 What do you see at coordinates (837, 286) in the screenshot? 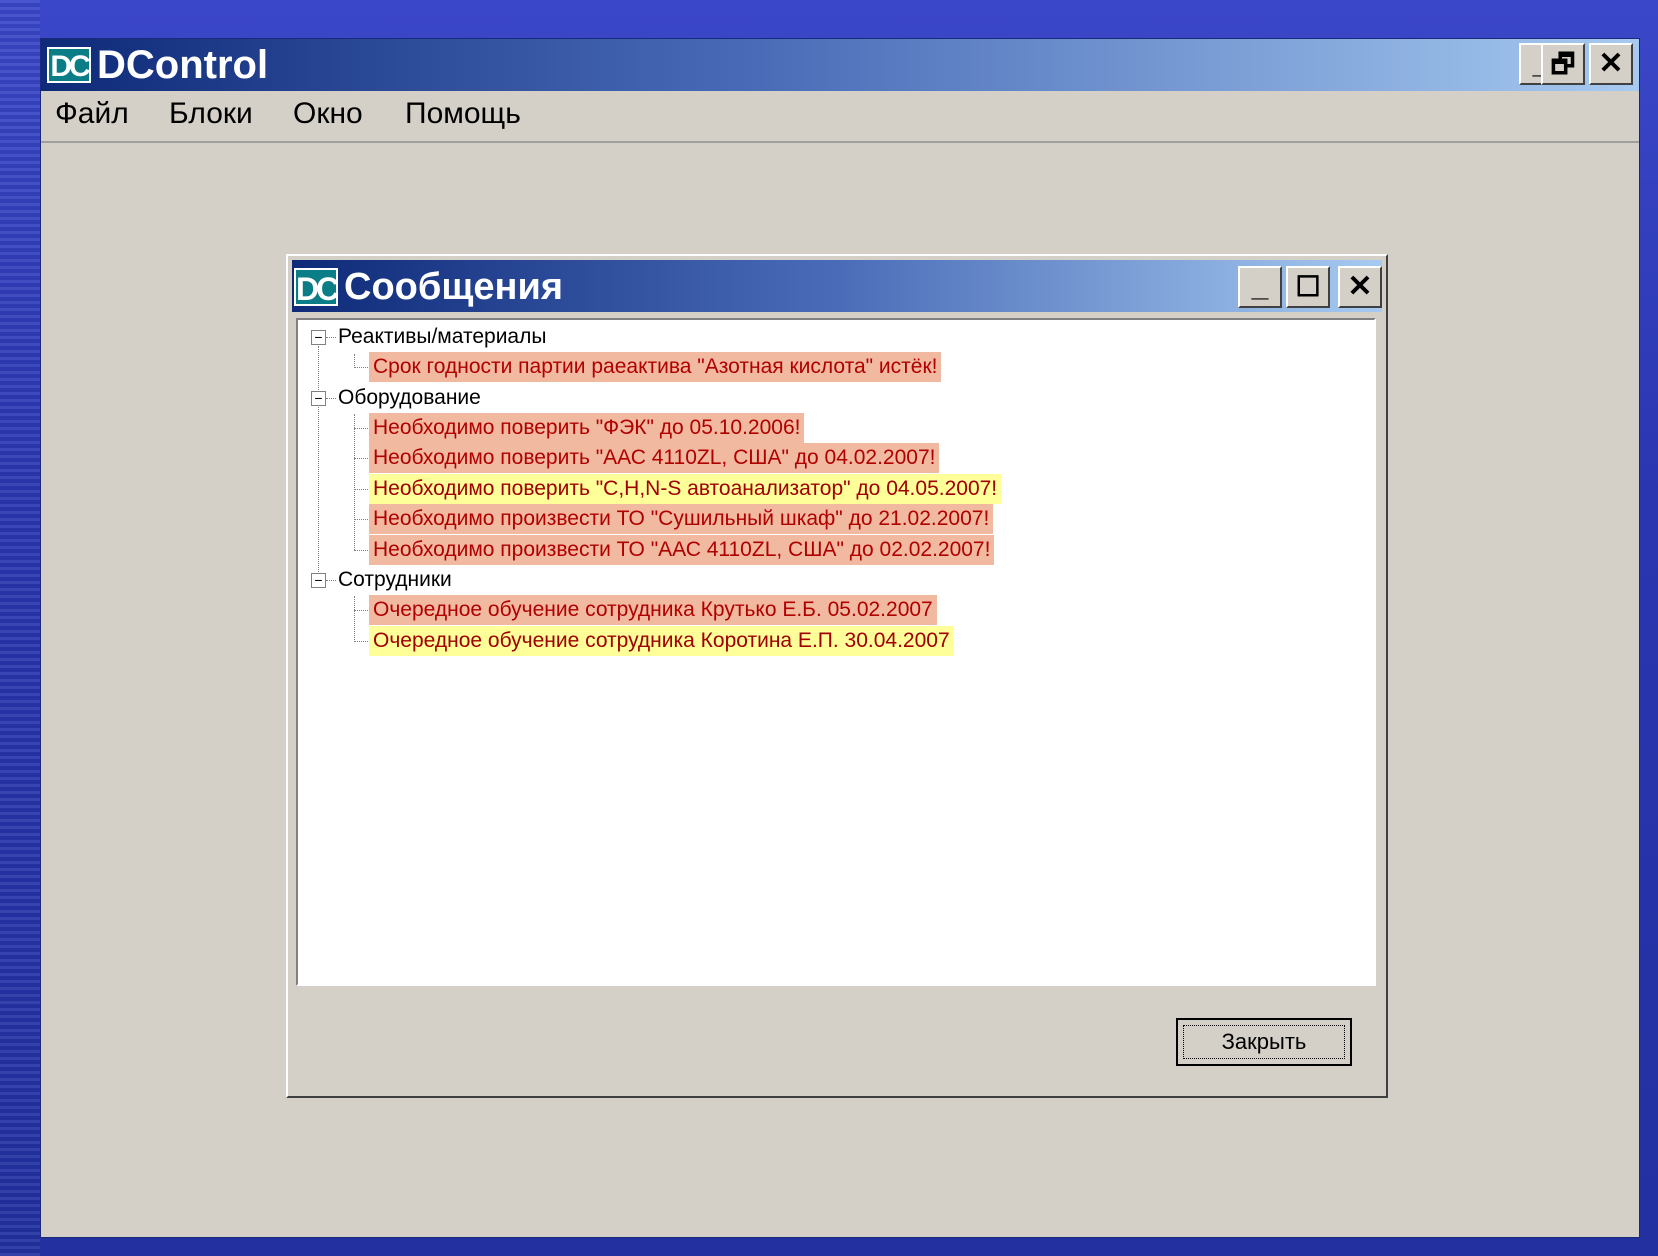
I see `dialog-title-bar: DC Сообщения _ ☐ ✕` at bounding box center [837, 286].